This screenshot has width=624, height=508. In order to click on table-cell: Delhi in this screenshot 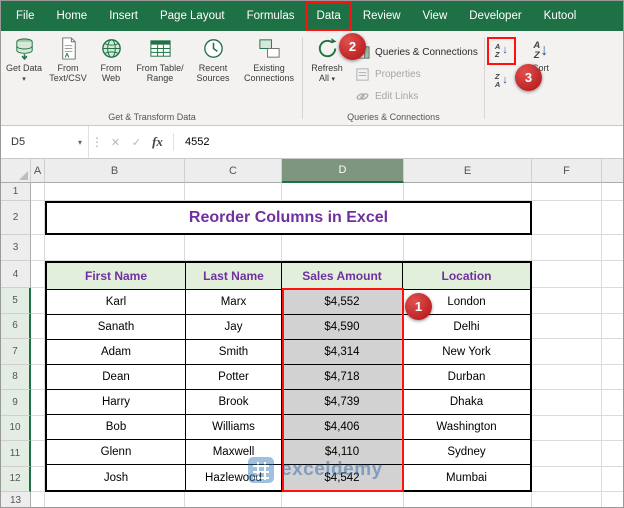, I will do `click(466, 327)`.